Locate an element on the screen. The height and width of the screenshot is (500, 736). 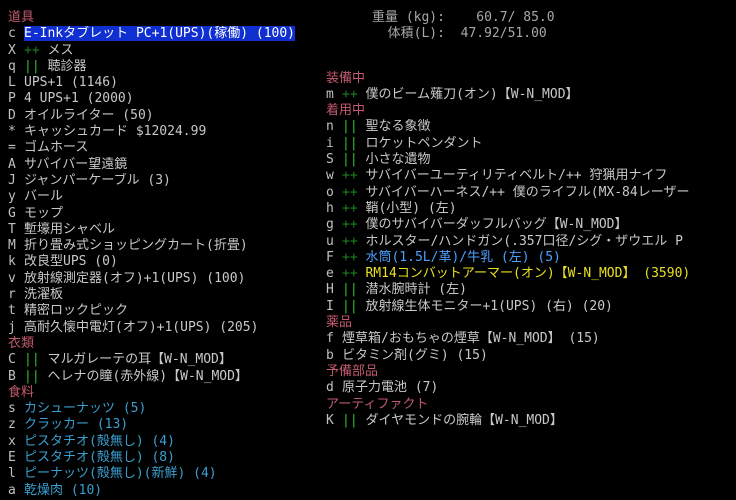
inventory-item: n || 聖なる象徴 is located at coordinates (531, 127).